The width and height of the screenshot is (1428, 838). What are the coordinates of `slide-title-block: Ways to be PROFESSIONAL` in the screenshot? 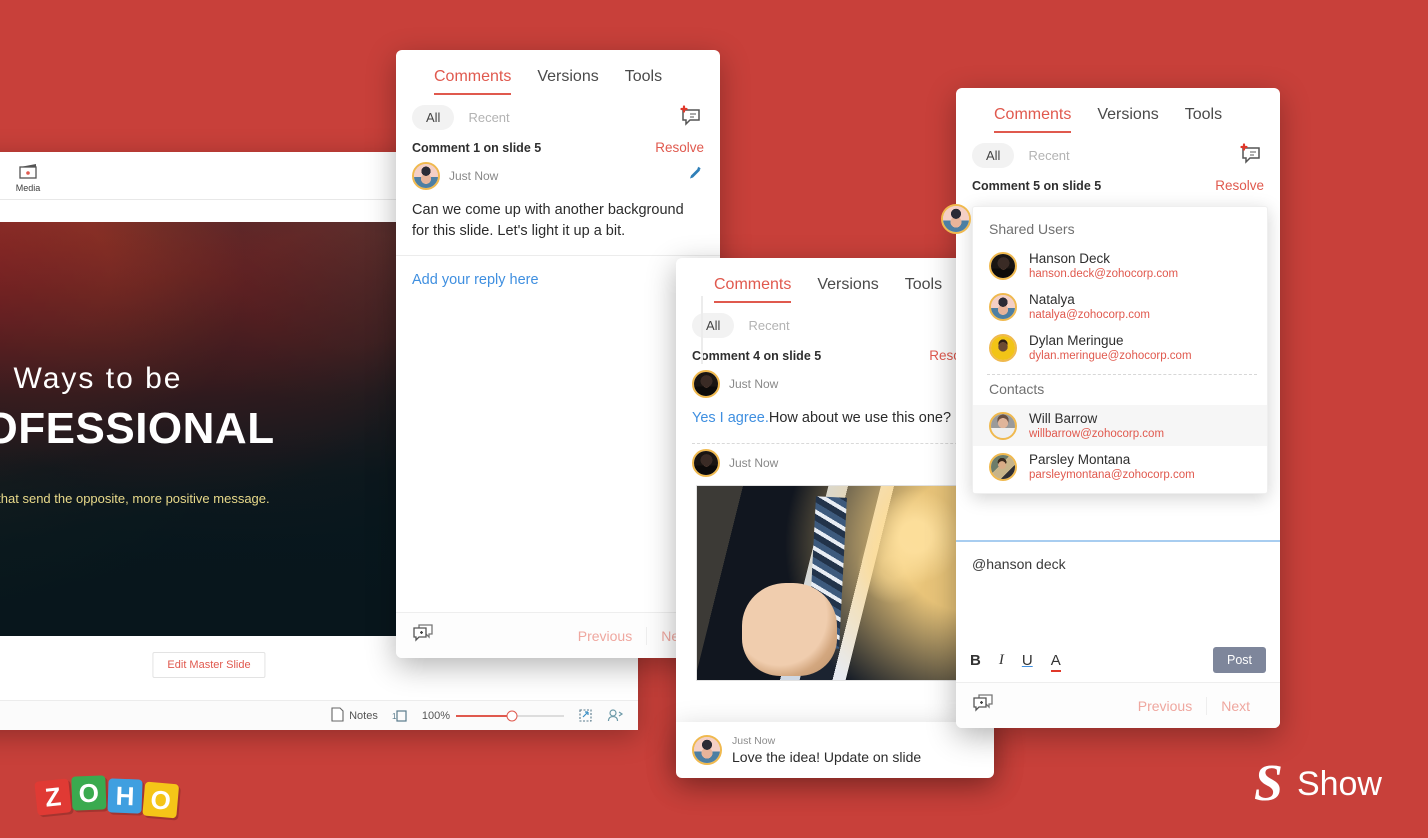 It's located at (208, 408).